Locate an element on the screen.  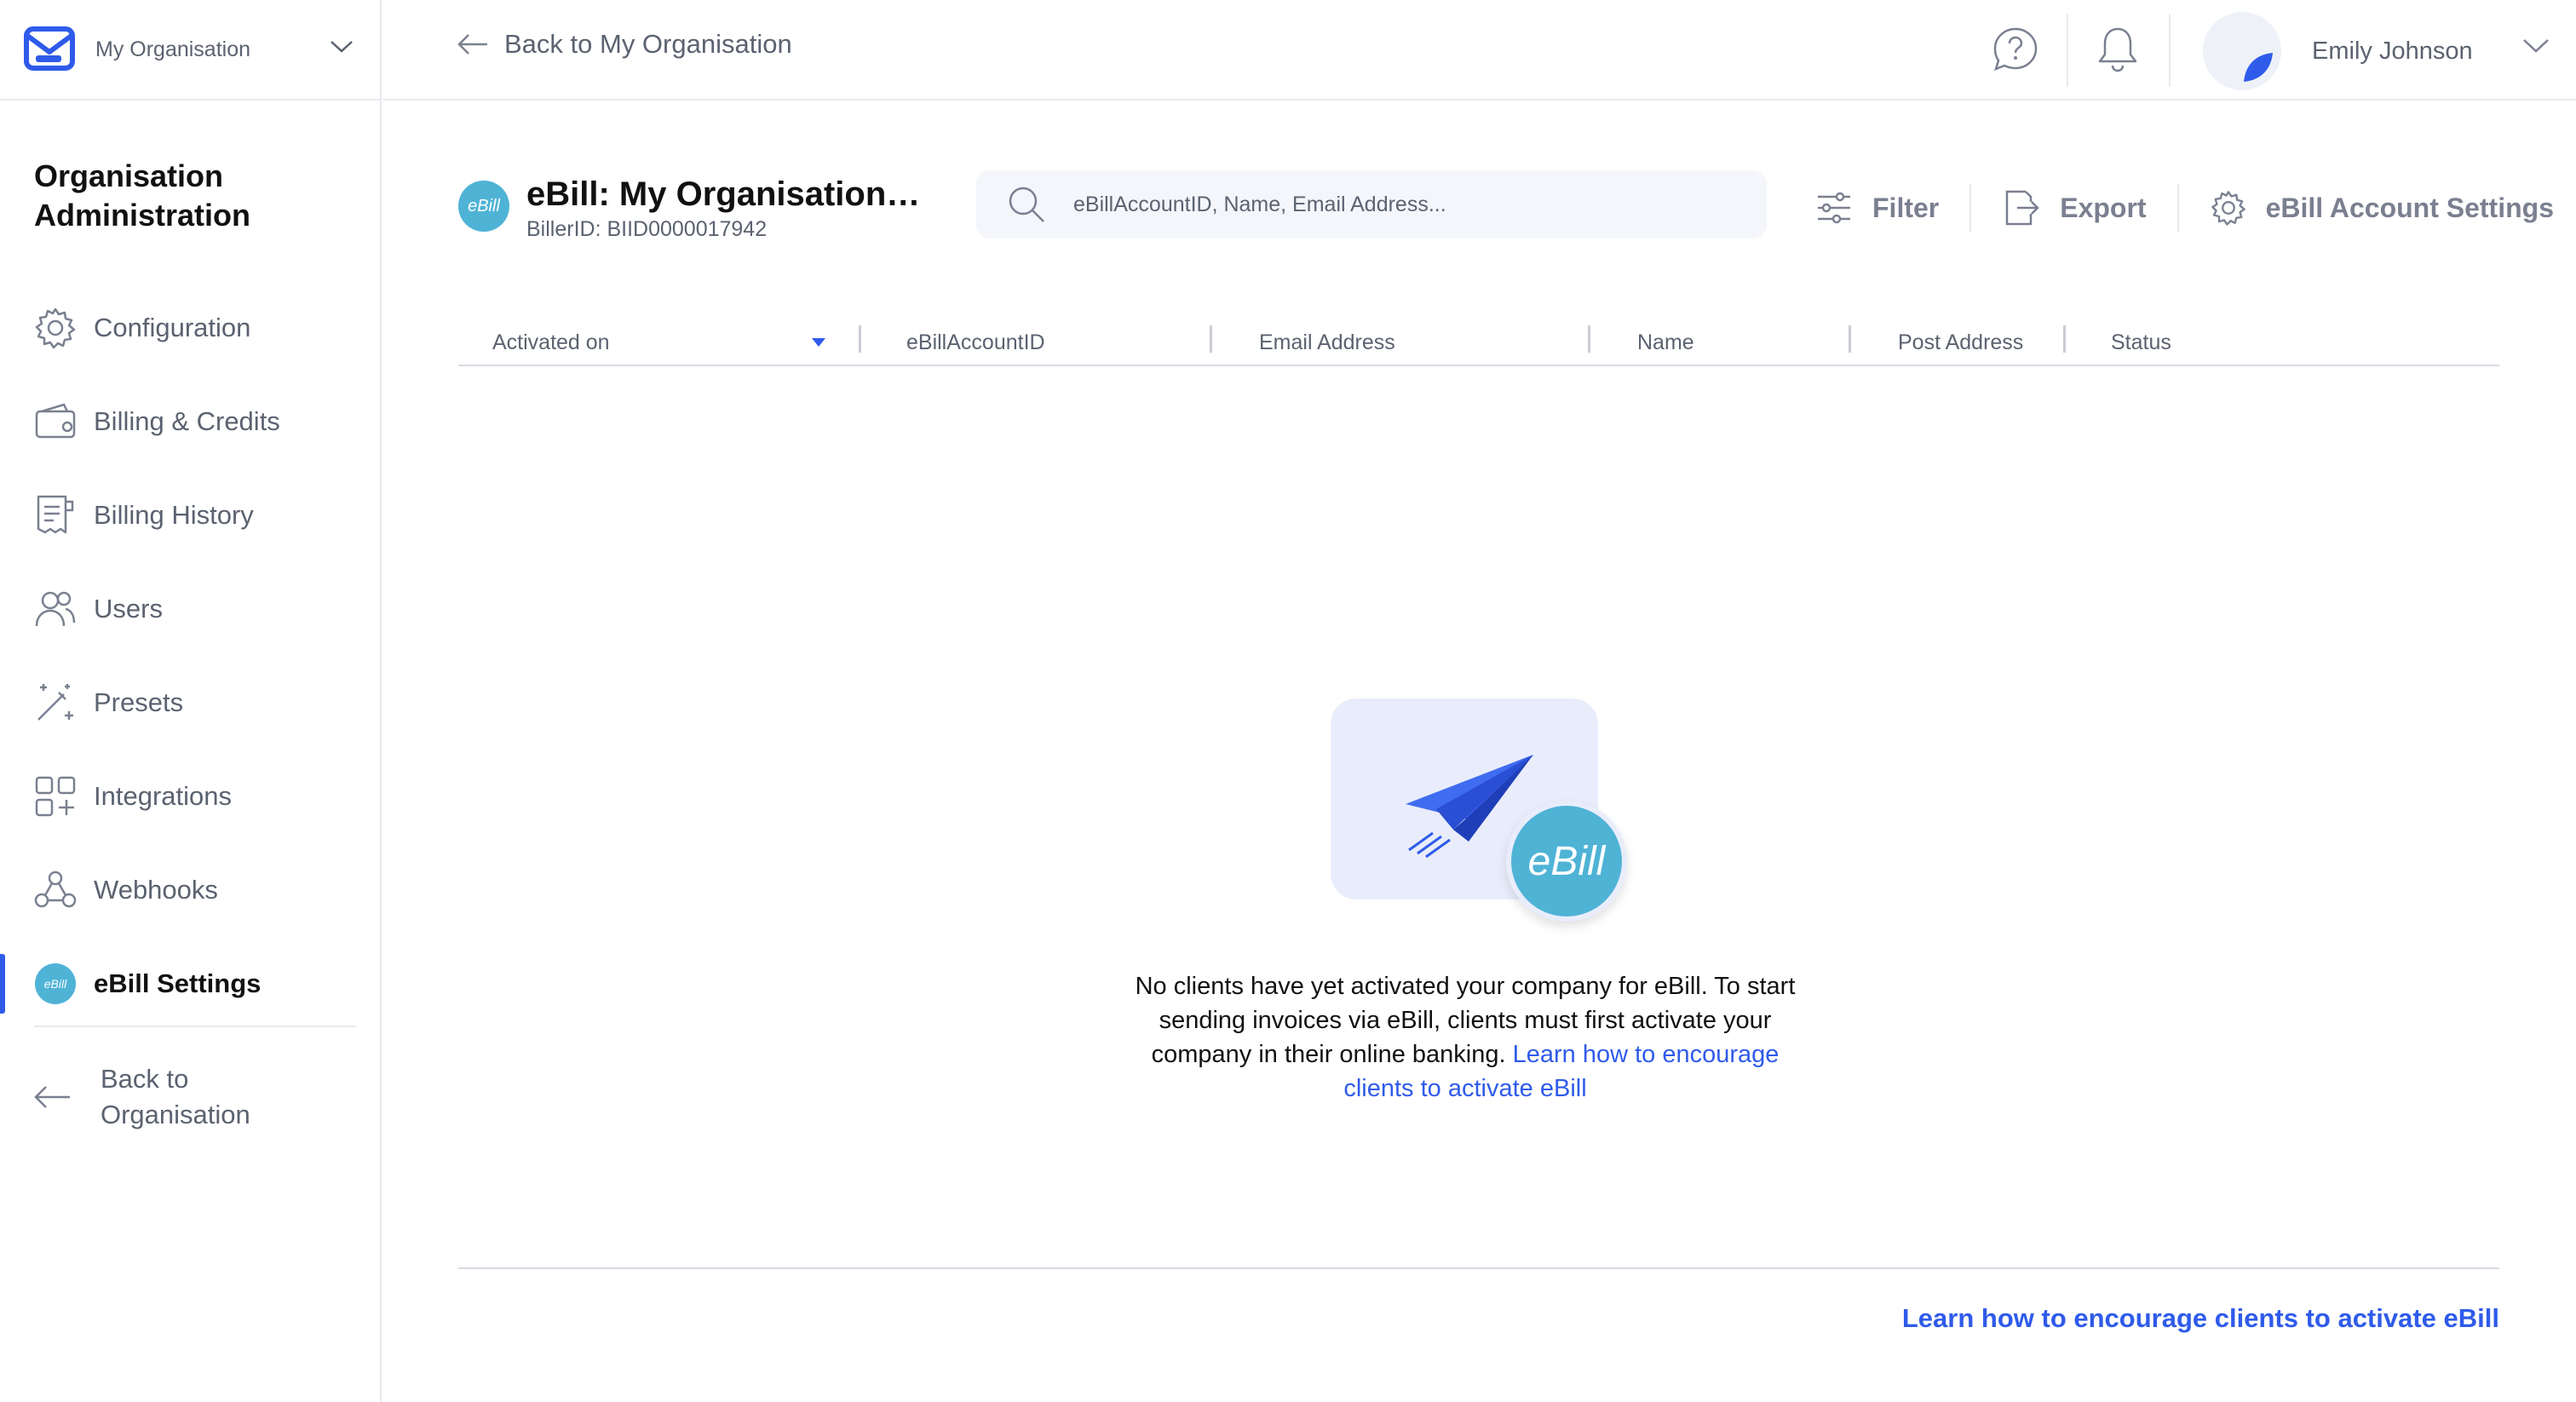
user-menu: Emily Johnson is located at coordinates (2343, 51).